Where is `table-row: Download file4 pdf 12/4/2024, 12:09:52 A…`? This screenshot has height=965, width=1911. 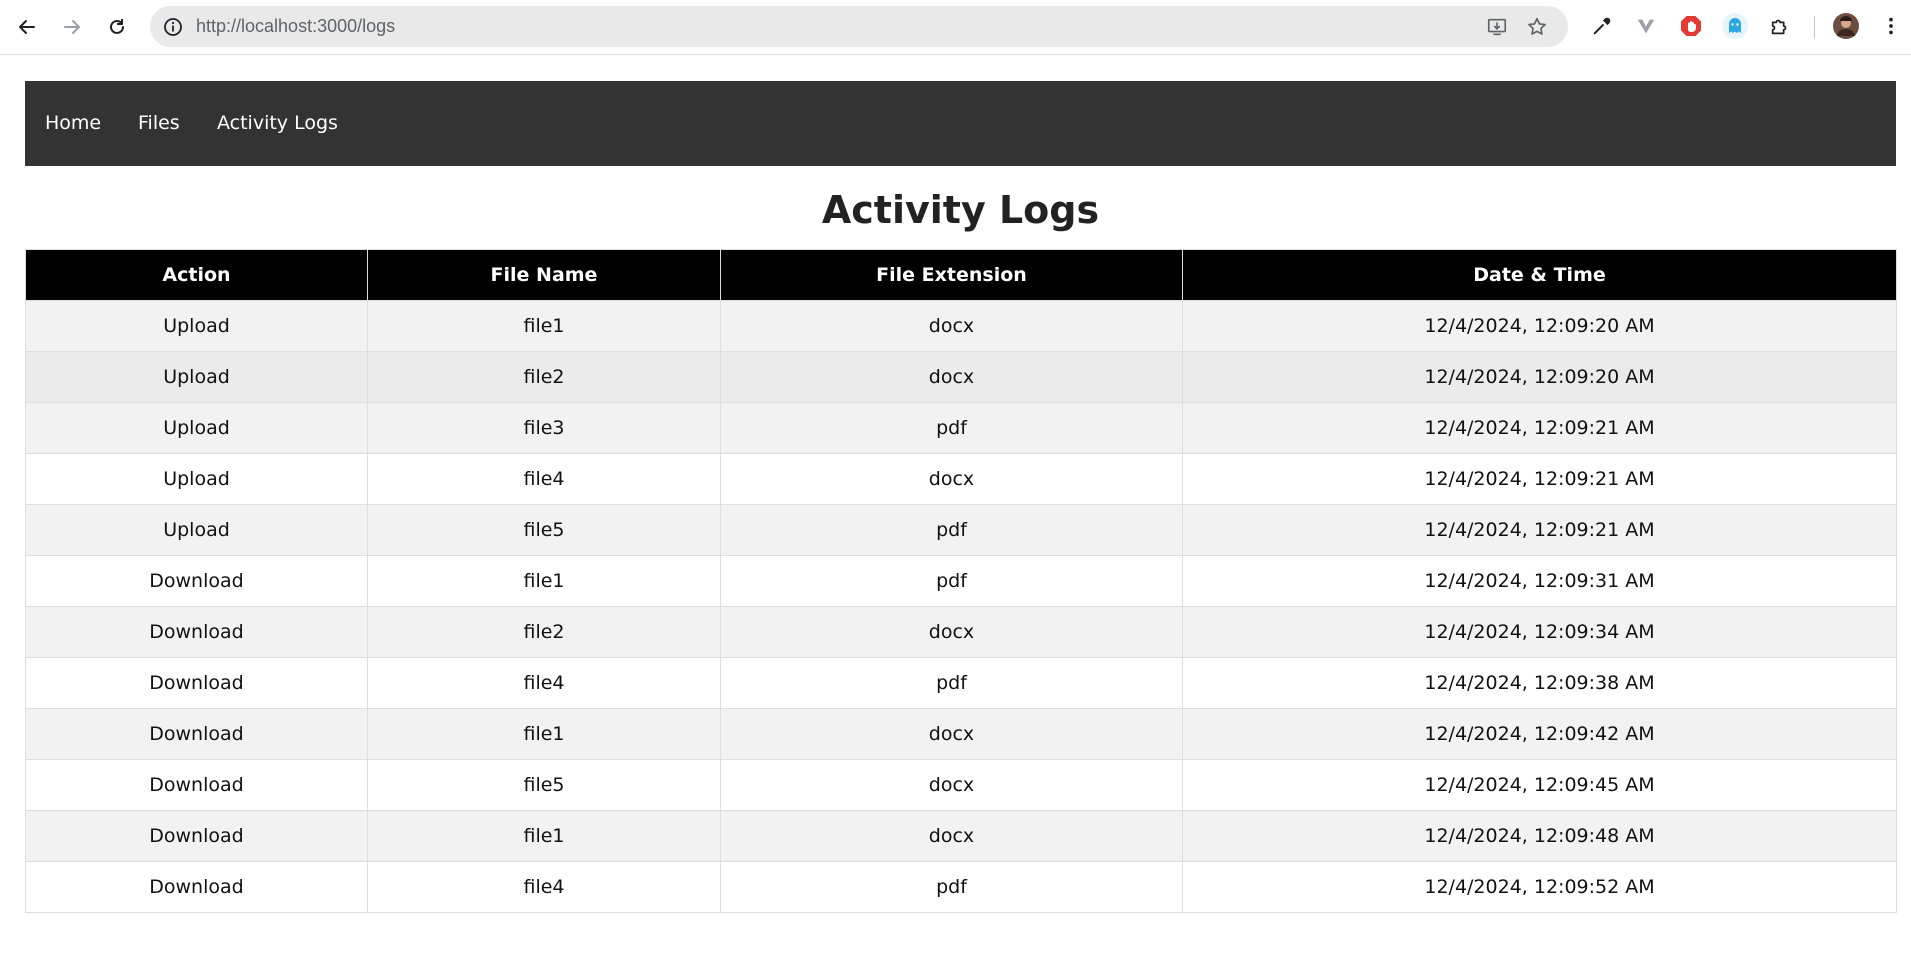
table-row: Download file4 pdf 12/4/2024, 12:09:52 A… is located at coordinates (961, 887).